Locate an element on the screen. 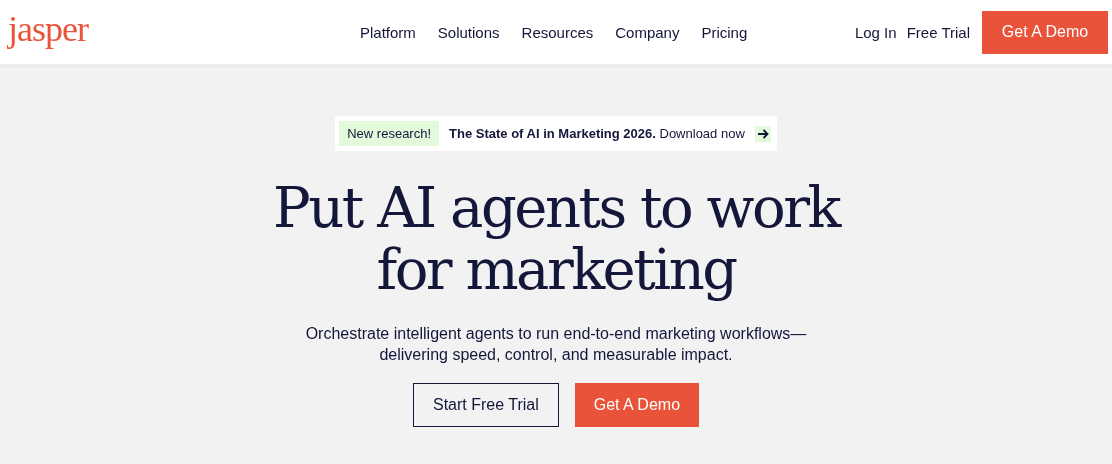 Image resolution: width=1112 pixels, height=464 pixels. login-link: Log In is located at coordinates (875, 32).